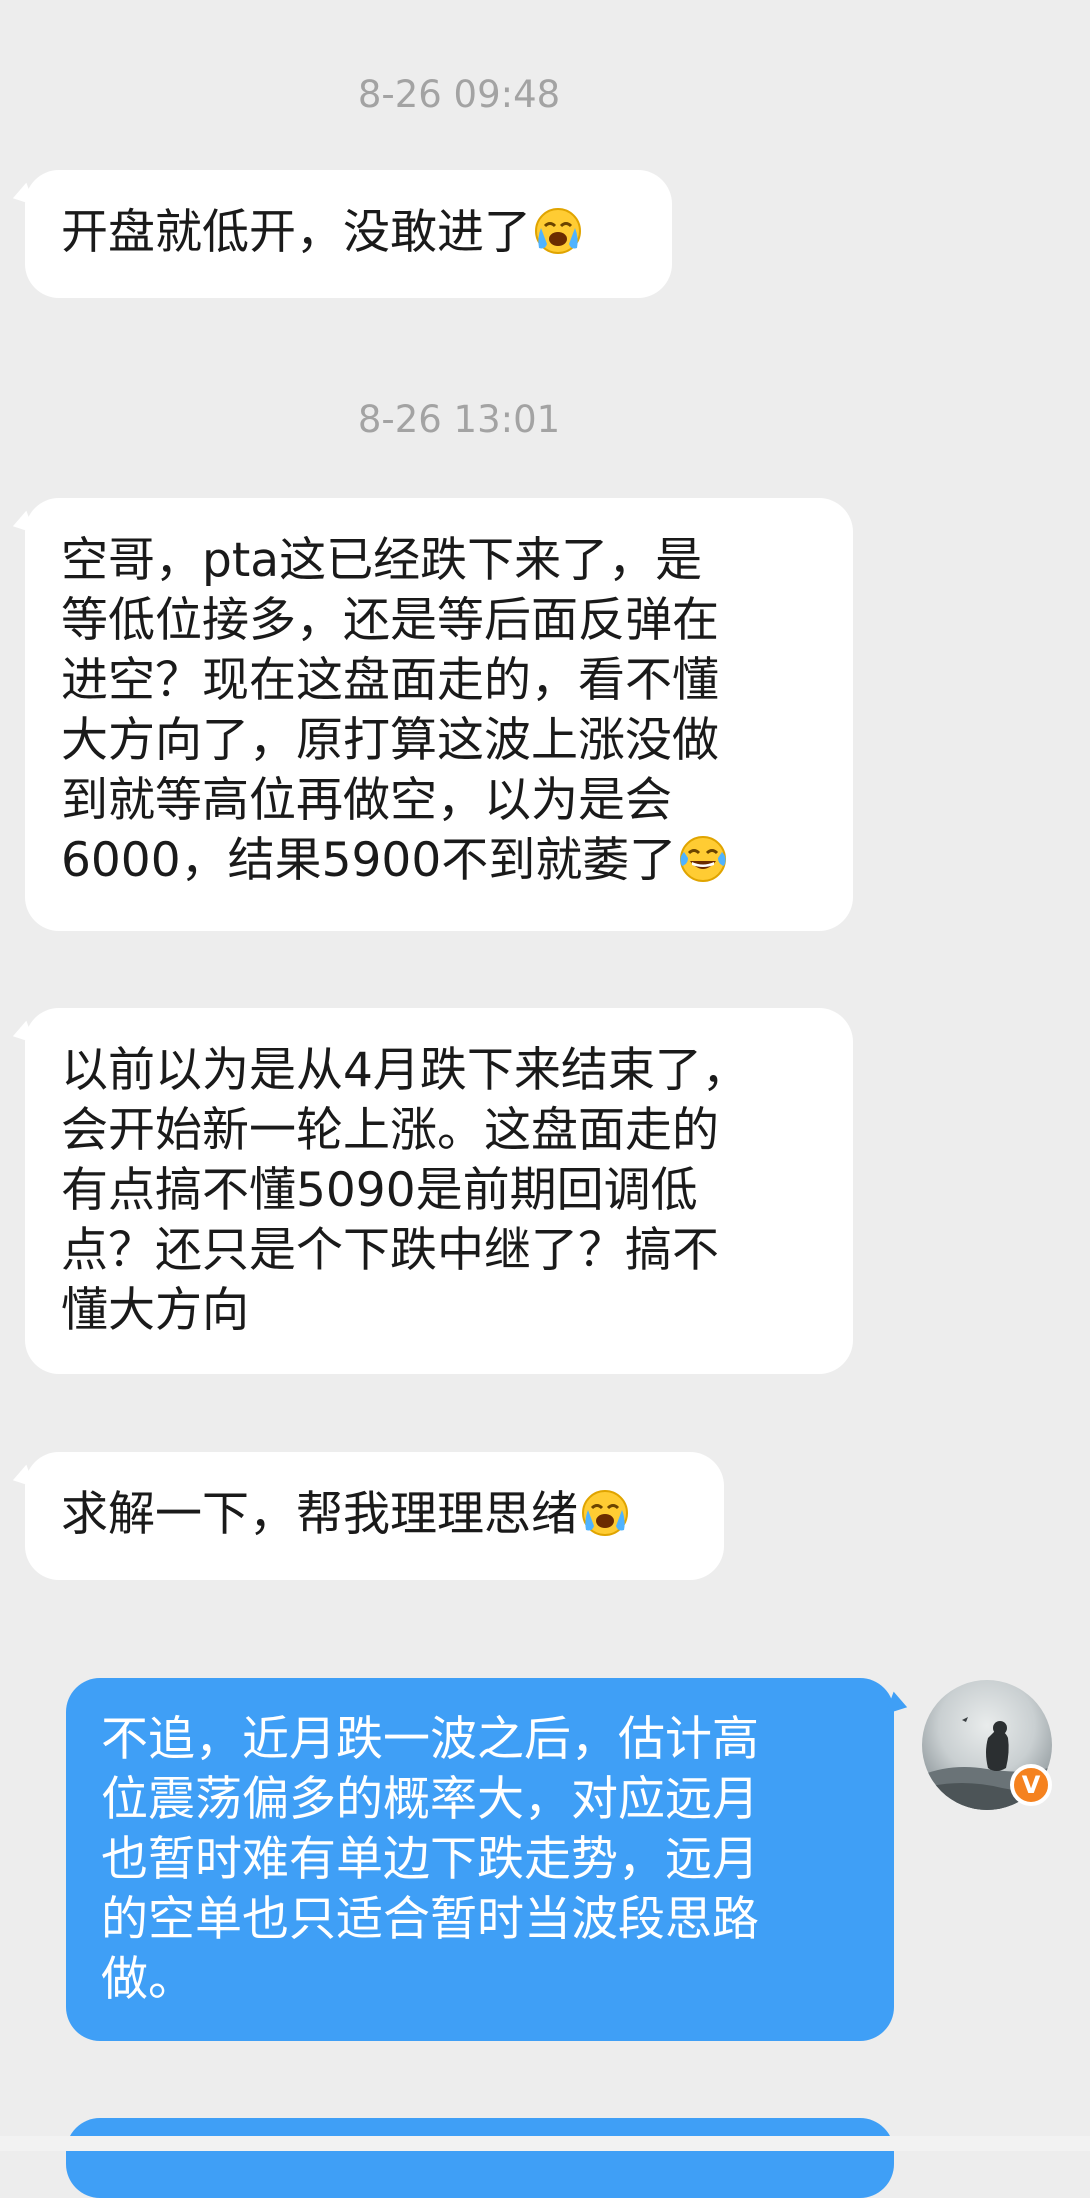 The height and width of the screenshot is (2198, 1090). What do you see at coordinates (319, 1514) in the screenshot?
I see `message-text: 求解一下，帮我理理思绪` at bounding box center [319, 1514].